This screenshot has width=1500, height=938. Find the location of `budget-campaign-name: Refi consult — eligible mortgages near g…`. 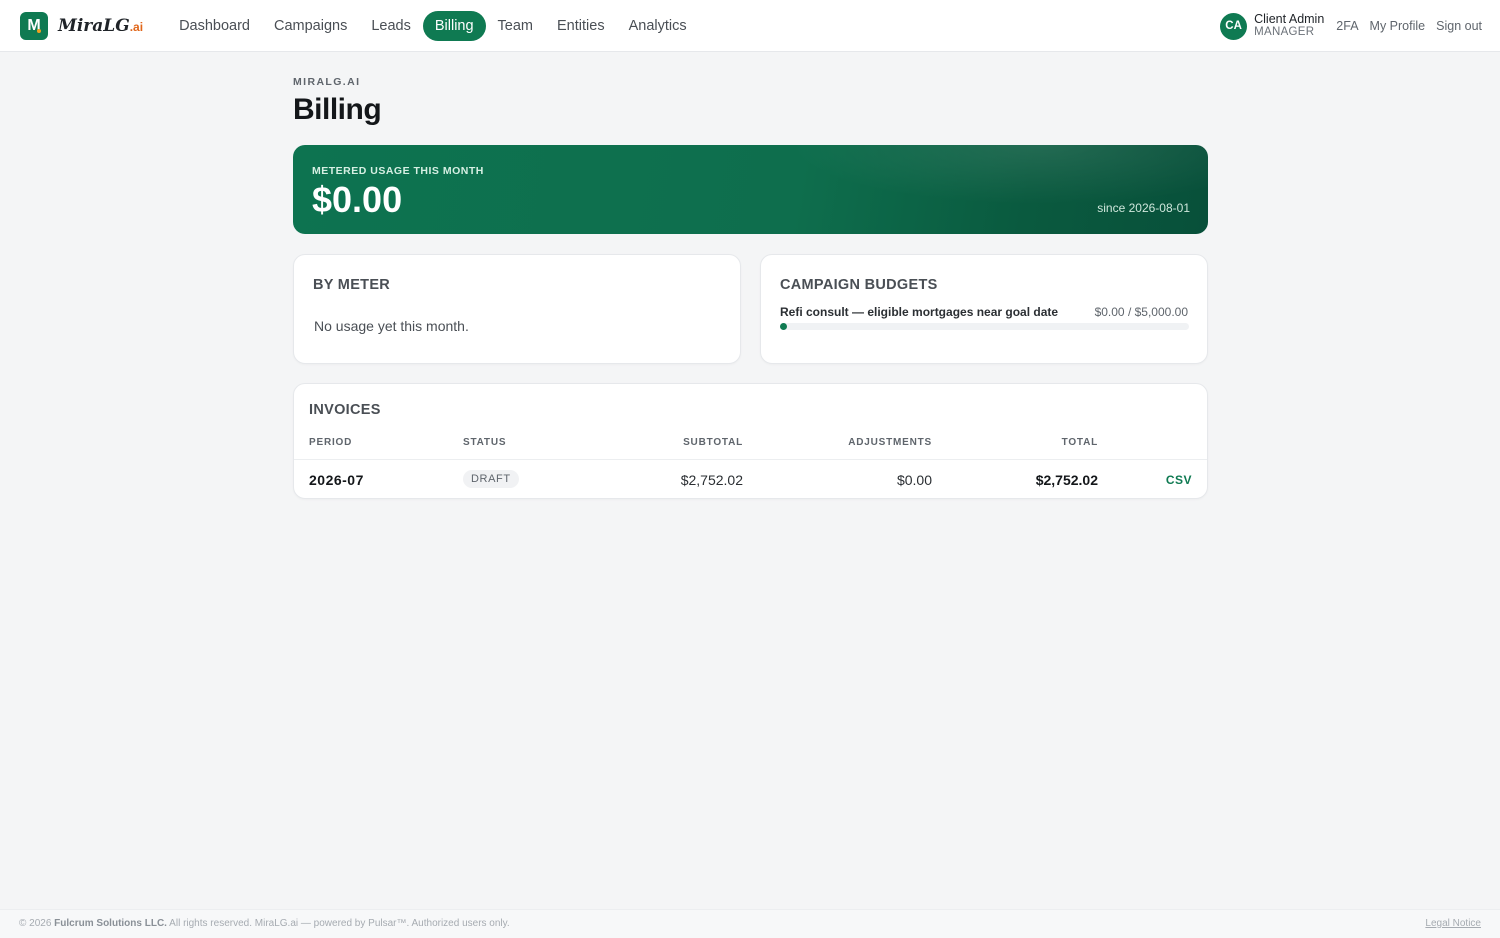

budget-campaign-name: Refi consult — eligible mortgages near g… is located at coordinates (919, 312).